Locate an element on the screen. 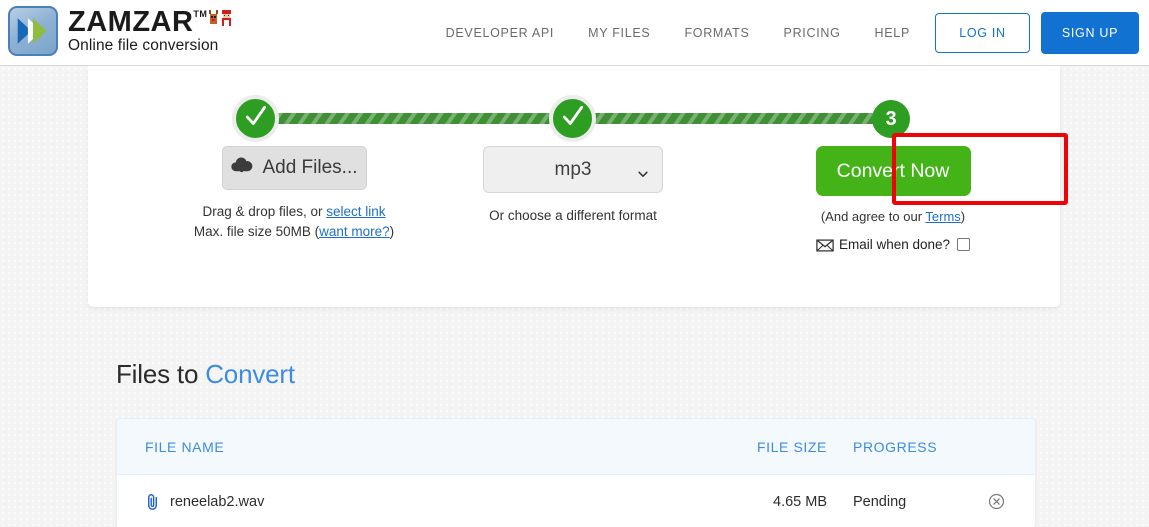 Image resolution: width=1149 pixels, height=527 pixels. logo-wordmark: ZAMZAR is located at coordinates (131, 22).